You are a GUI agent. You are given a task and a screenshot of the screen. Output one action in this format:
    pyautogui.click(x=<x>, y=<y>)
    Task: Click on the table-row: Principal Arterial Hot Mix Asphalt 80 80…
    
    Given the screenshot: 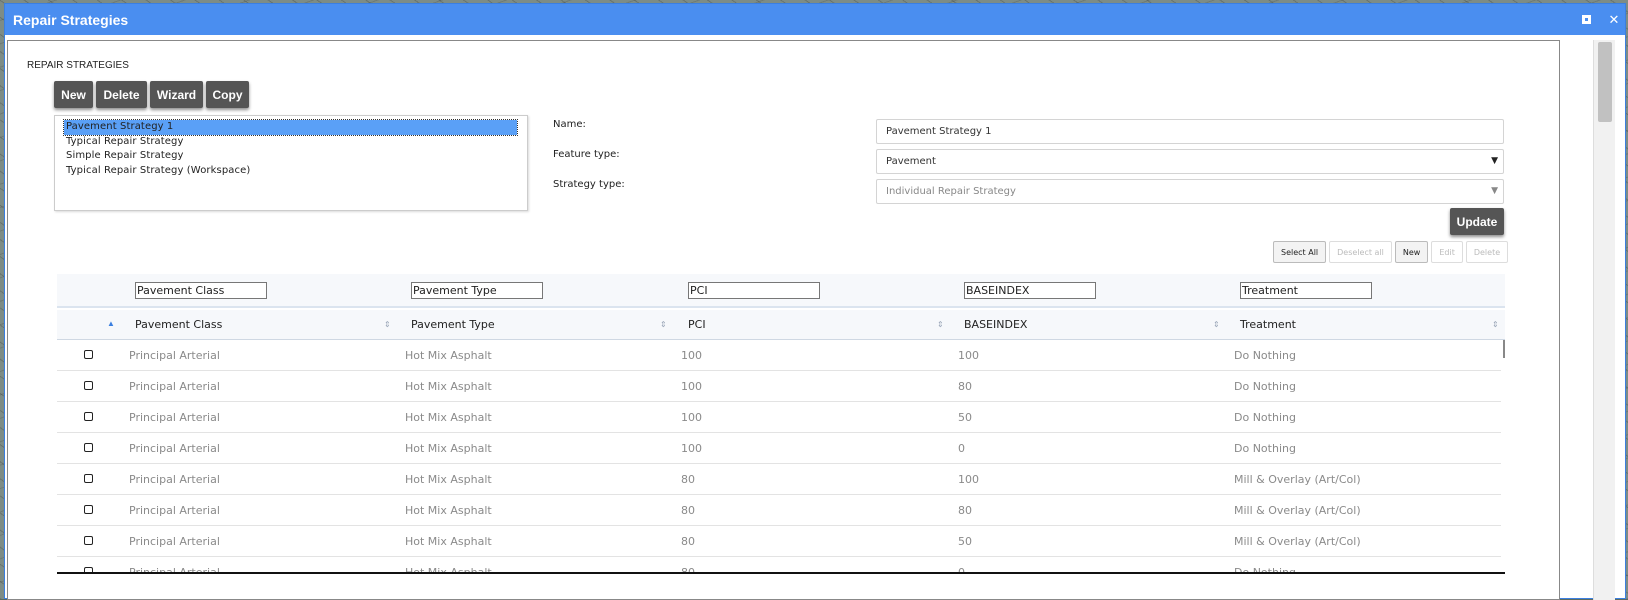 What is the action you would take?
    pyautogui.click(x=779, y=510)
    